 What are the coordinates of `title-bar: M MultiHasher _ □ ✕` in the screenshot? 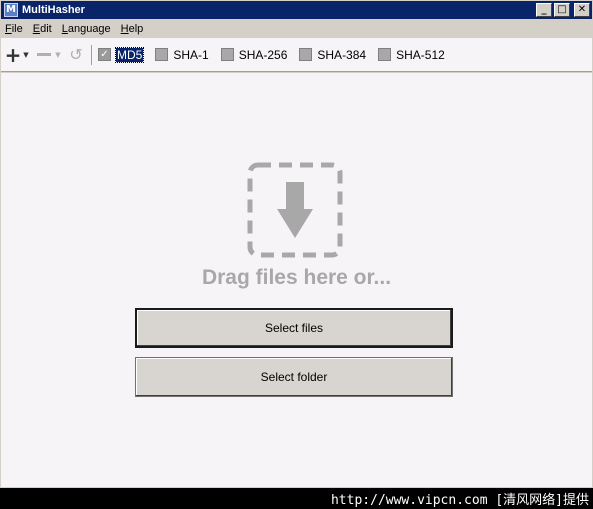 It's located at (296, 10).